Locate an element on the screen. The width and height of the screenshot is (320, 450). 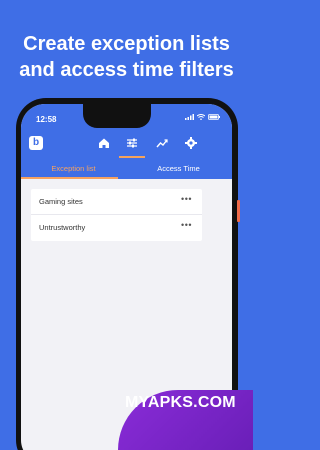
tab-access-time: Access Time is located at coordinates (178, 168).